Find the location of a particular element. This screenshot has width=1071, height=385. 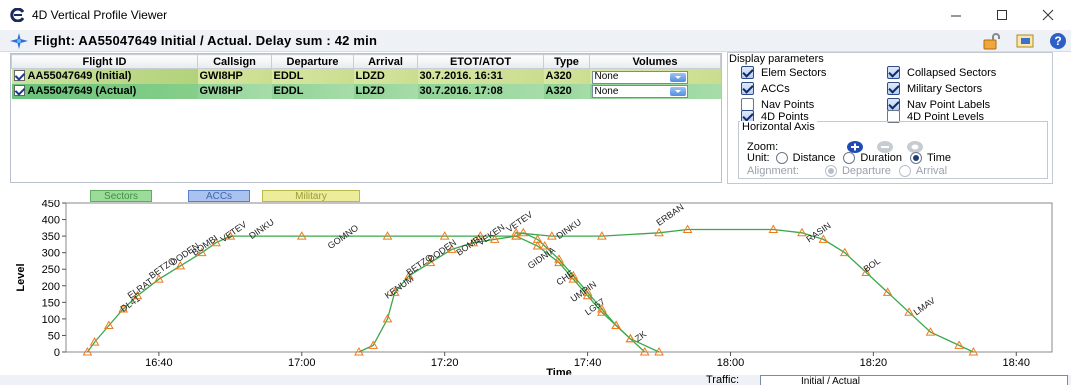

close-icon is located at coordinates (1048, 15).